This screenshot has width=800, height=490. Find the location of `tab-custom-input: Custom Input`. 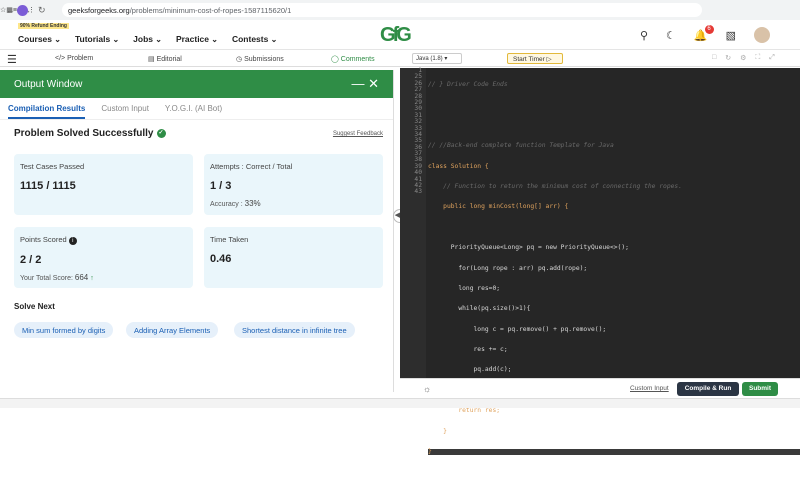

tab-custom-input: Custom Input is located at coordinates (125, 108).